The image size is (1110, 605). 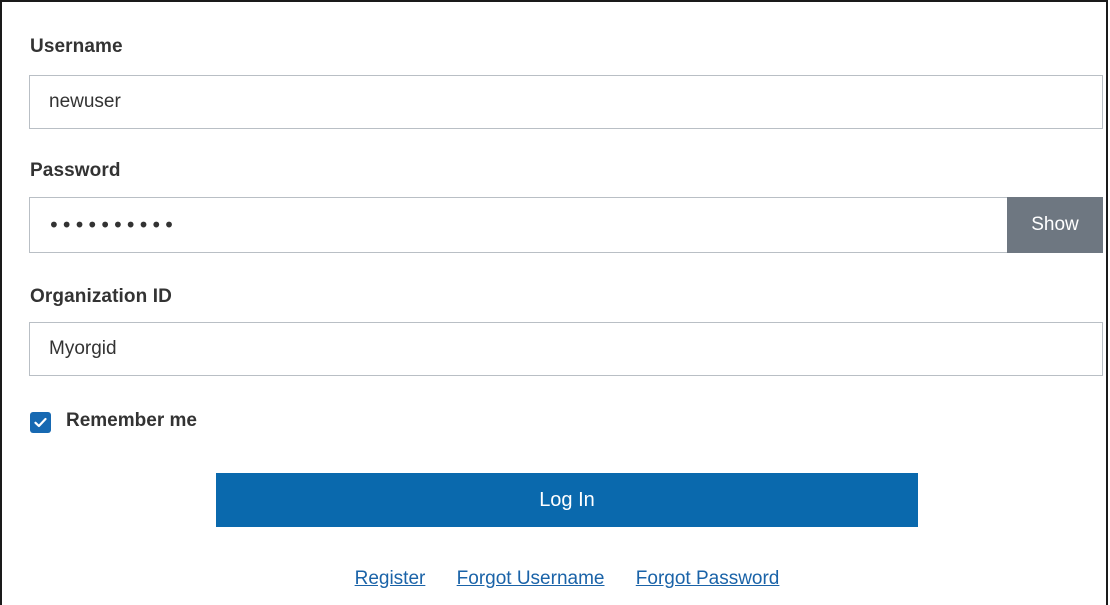 I want to click on auth-links: Register Forgot Username Forgot Password, so click(x=556, y=579).